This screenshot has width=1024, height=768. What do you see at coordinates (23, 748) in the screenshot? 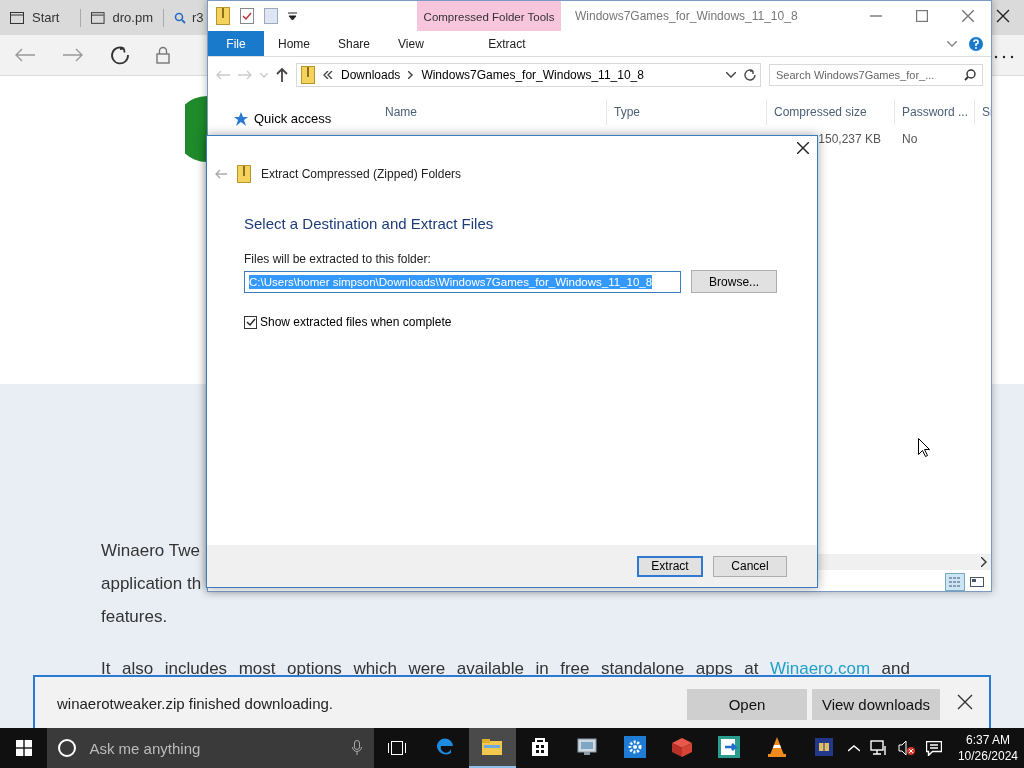
I see `windows-logo-icon` at bounding box center [23, 748].